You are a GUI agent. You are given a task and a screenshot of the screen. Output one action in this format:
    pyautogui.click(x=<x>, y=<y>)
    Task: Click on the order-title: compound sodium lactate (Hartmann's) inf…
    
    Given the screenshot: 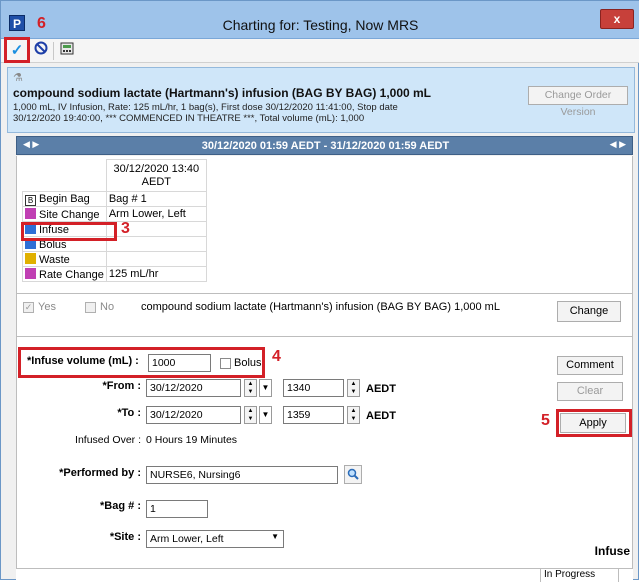 What is the action you would take?
    pyautogui.click(x=222, y=93)
    